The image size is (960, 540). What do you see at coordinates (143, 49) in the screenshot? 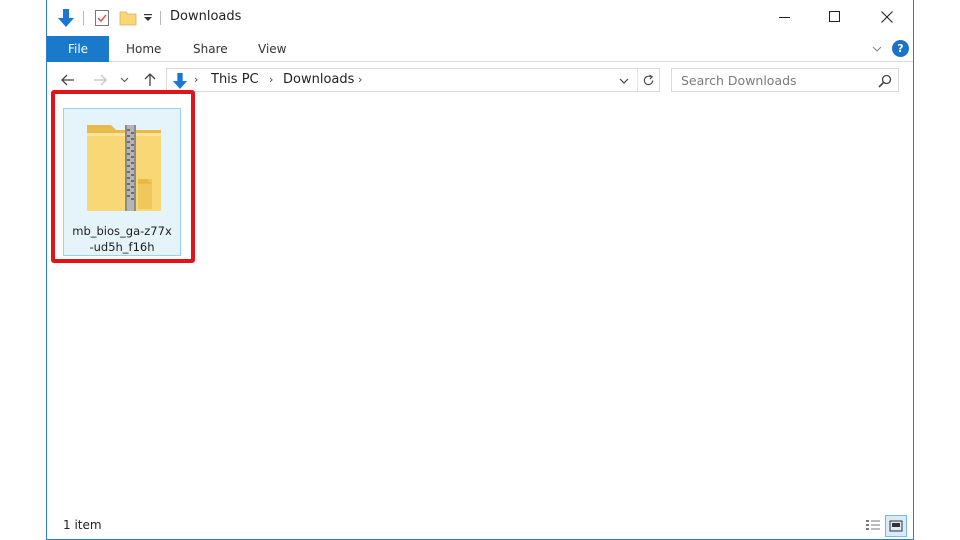
I see `tab-home: Home` at bounding box center [143, 49].